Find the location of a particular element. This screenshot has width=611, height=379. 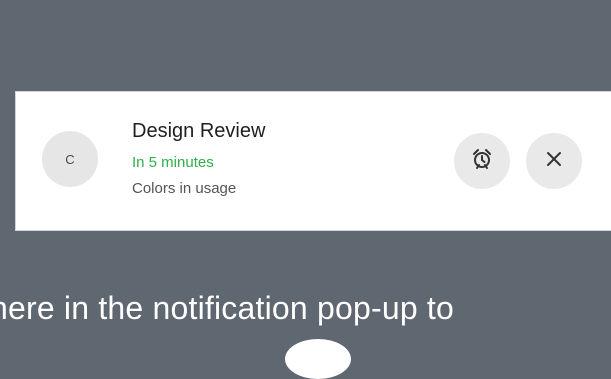

alarm-clock-icon is located at coordinates (482, 161).